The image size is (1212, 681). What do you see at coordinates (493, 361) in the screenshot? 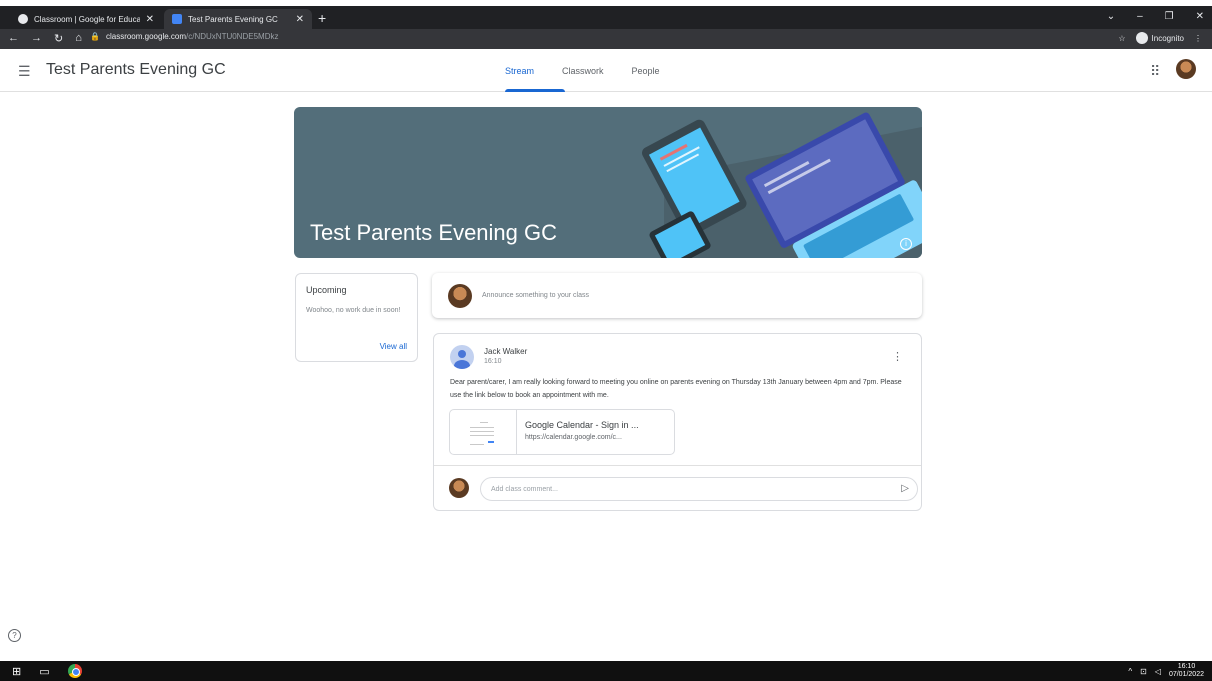
I see `post-time: 16:10` at bounding box center [493, 361].